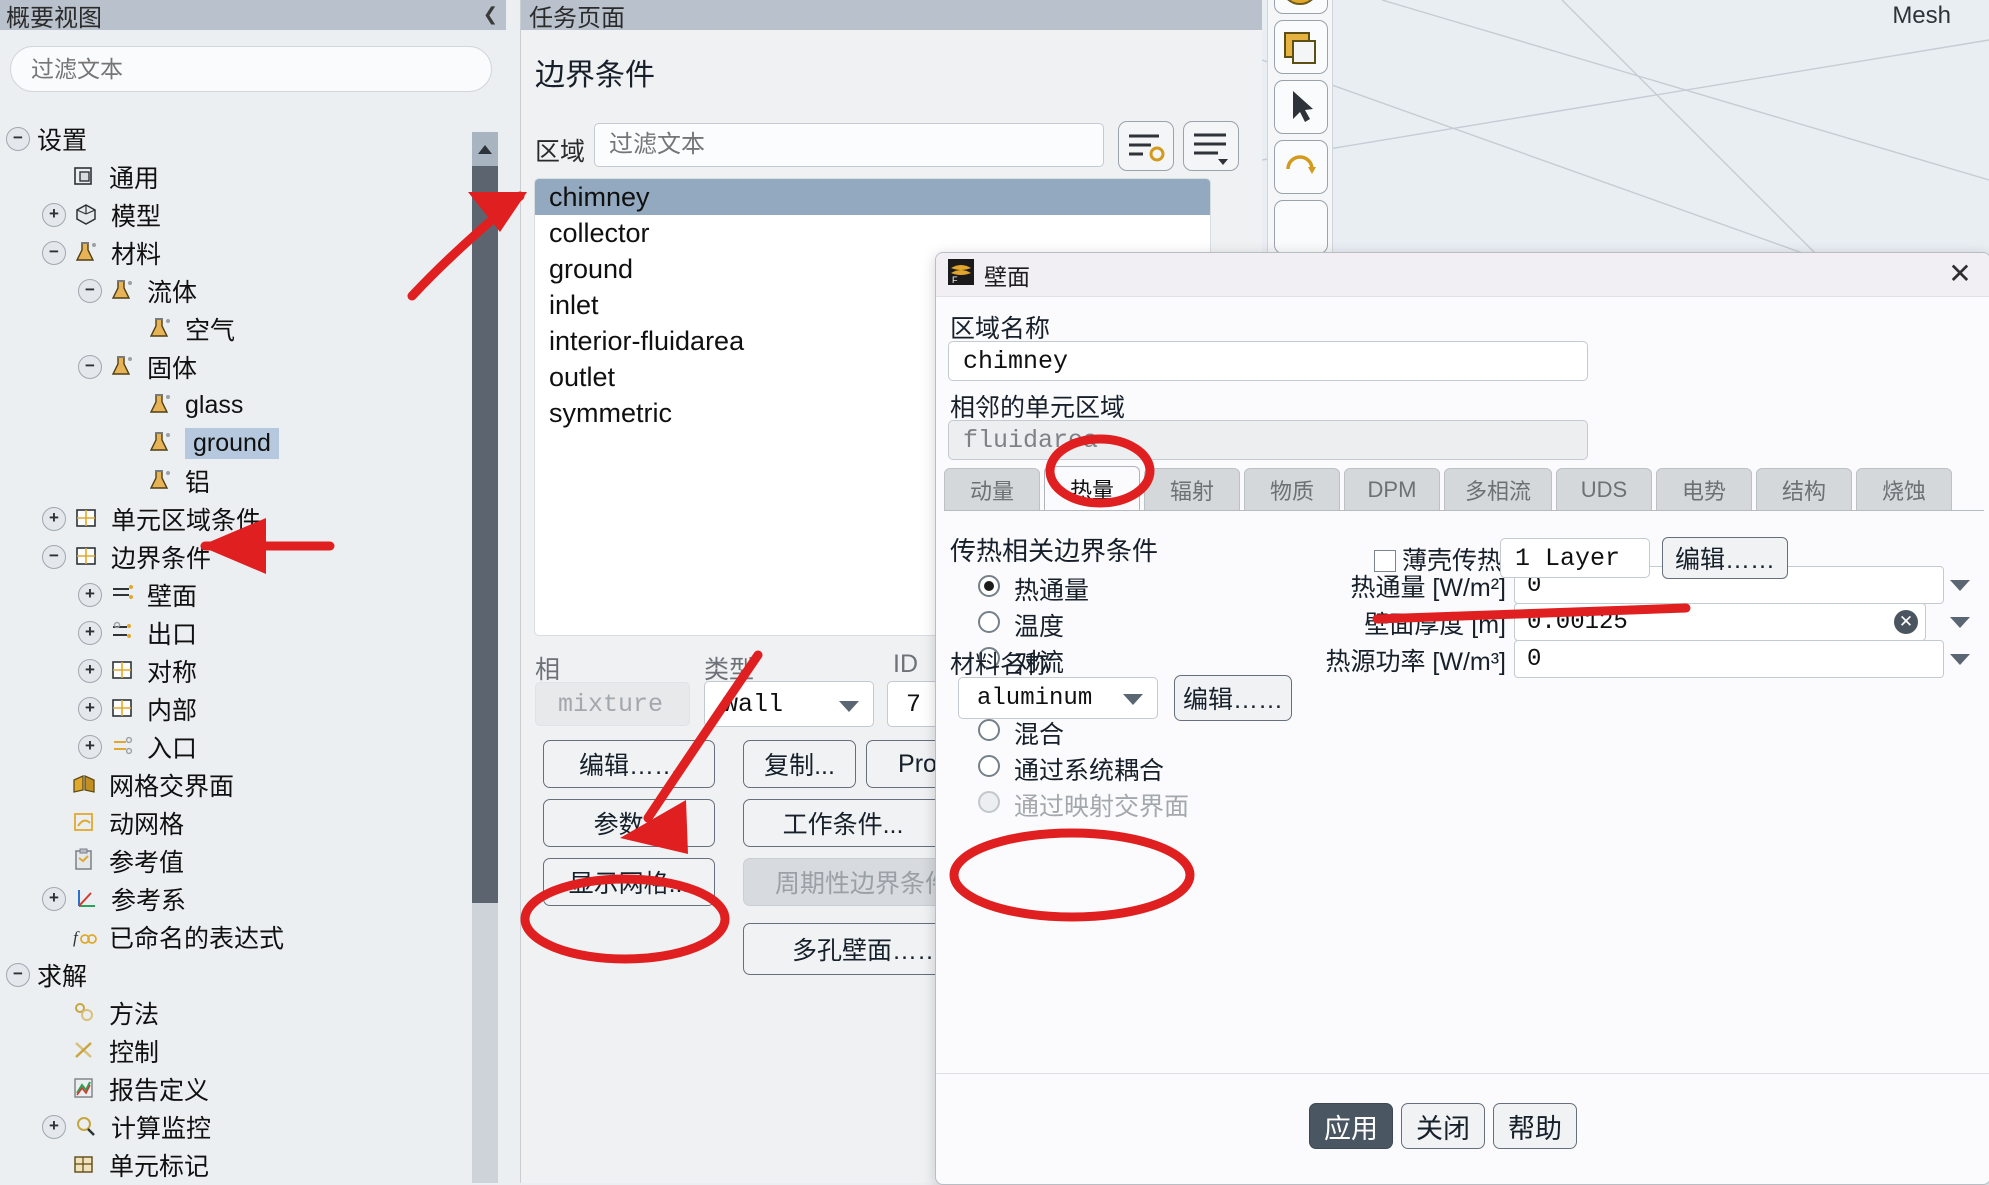 Image resolution: width=1989 pixels, height=1185 pixels. I want to click on colormap-icon, so click(1301, 7).